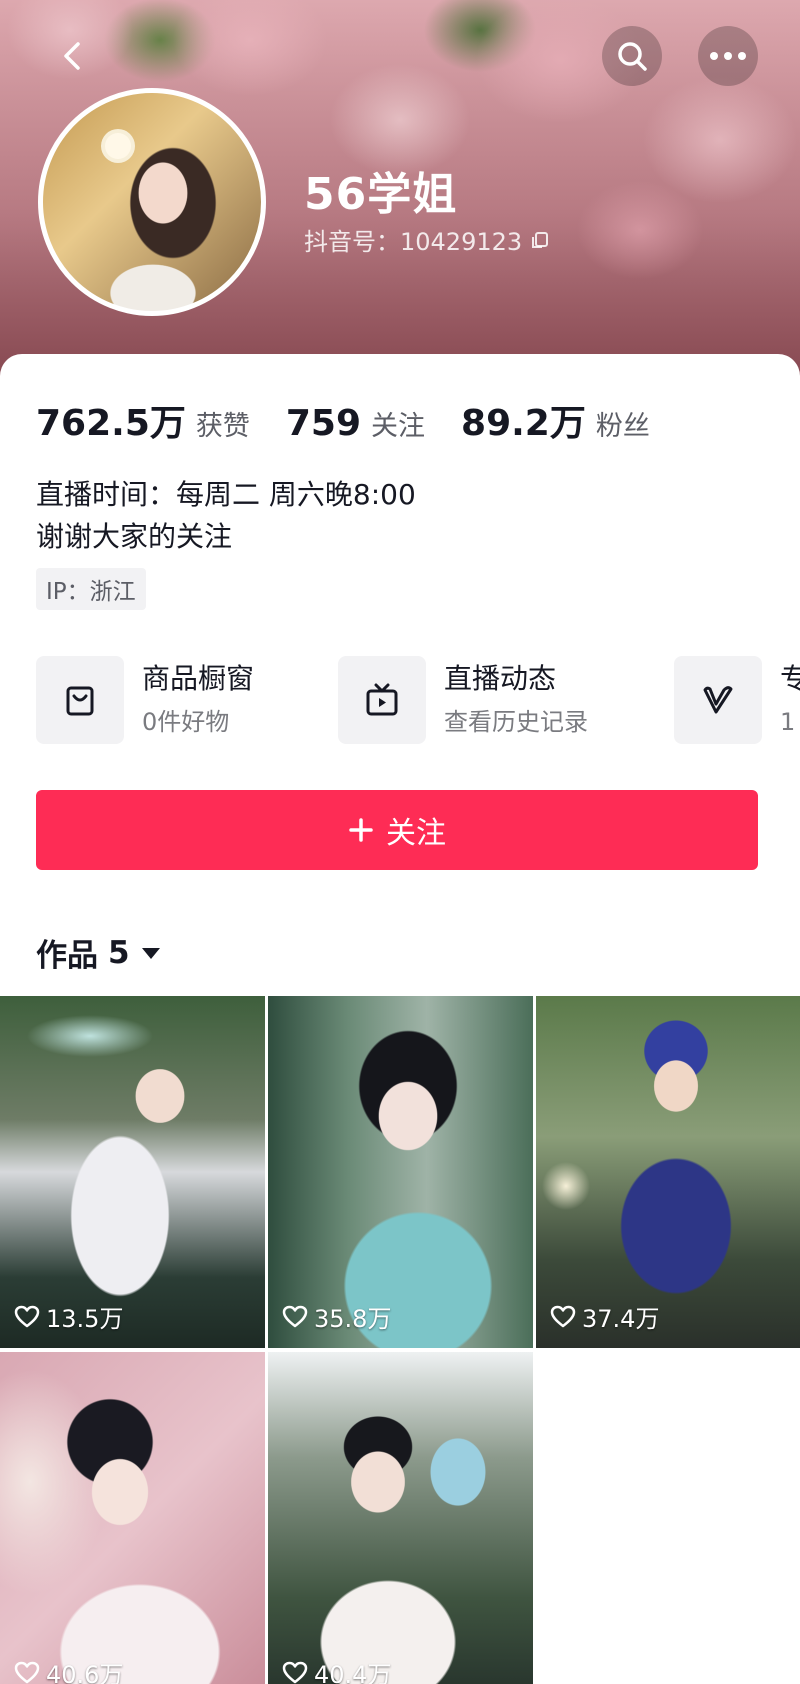 This screenshot has height=1684, width=800. Describe the element at coordinates (621, 1319) in the screenshot. I see `like-count-text: 37.4万` at that location.